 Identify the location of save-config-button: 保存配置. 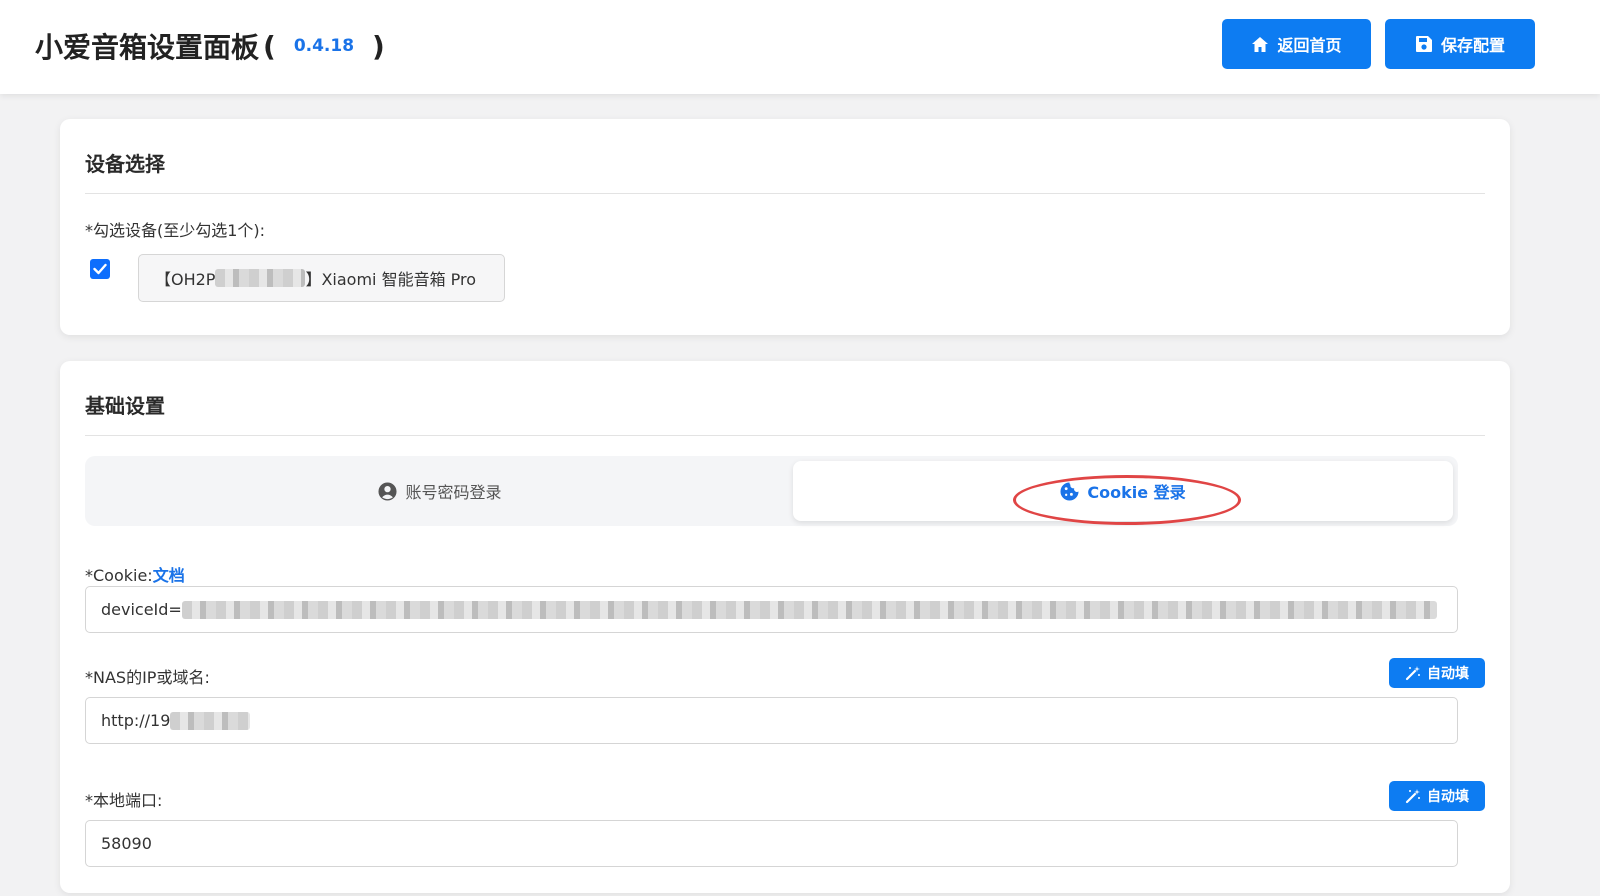
(1460, 44).